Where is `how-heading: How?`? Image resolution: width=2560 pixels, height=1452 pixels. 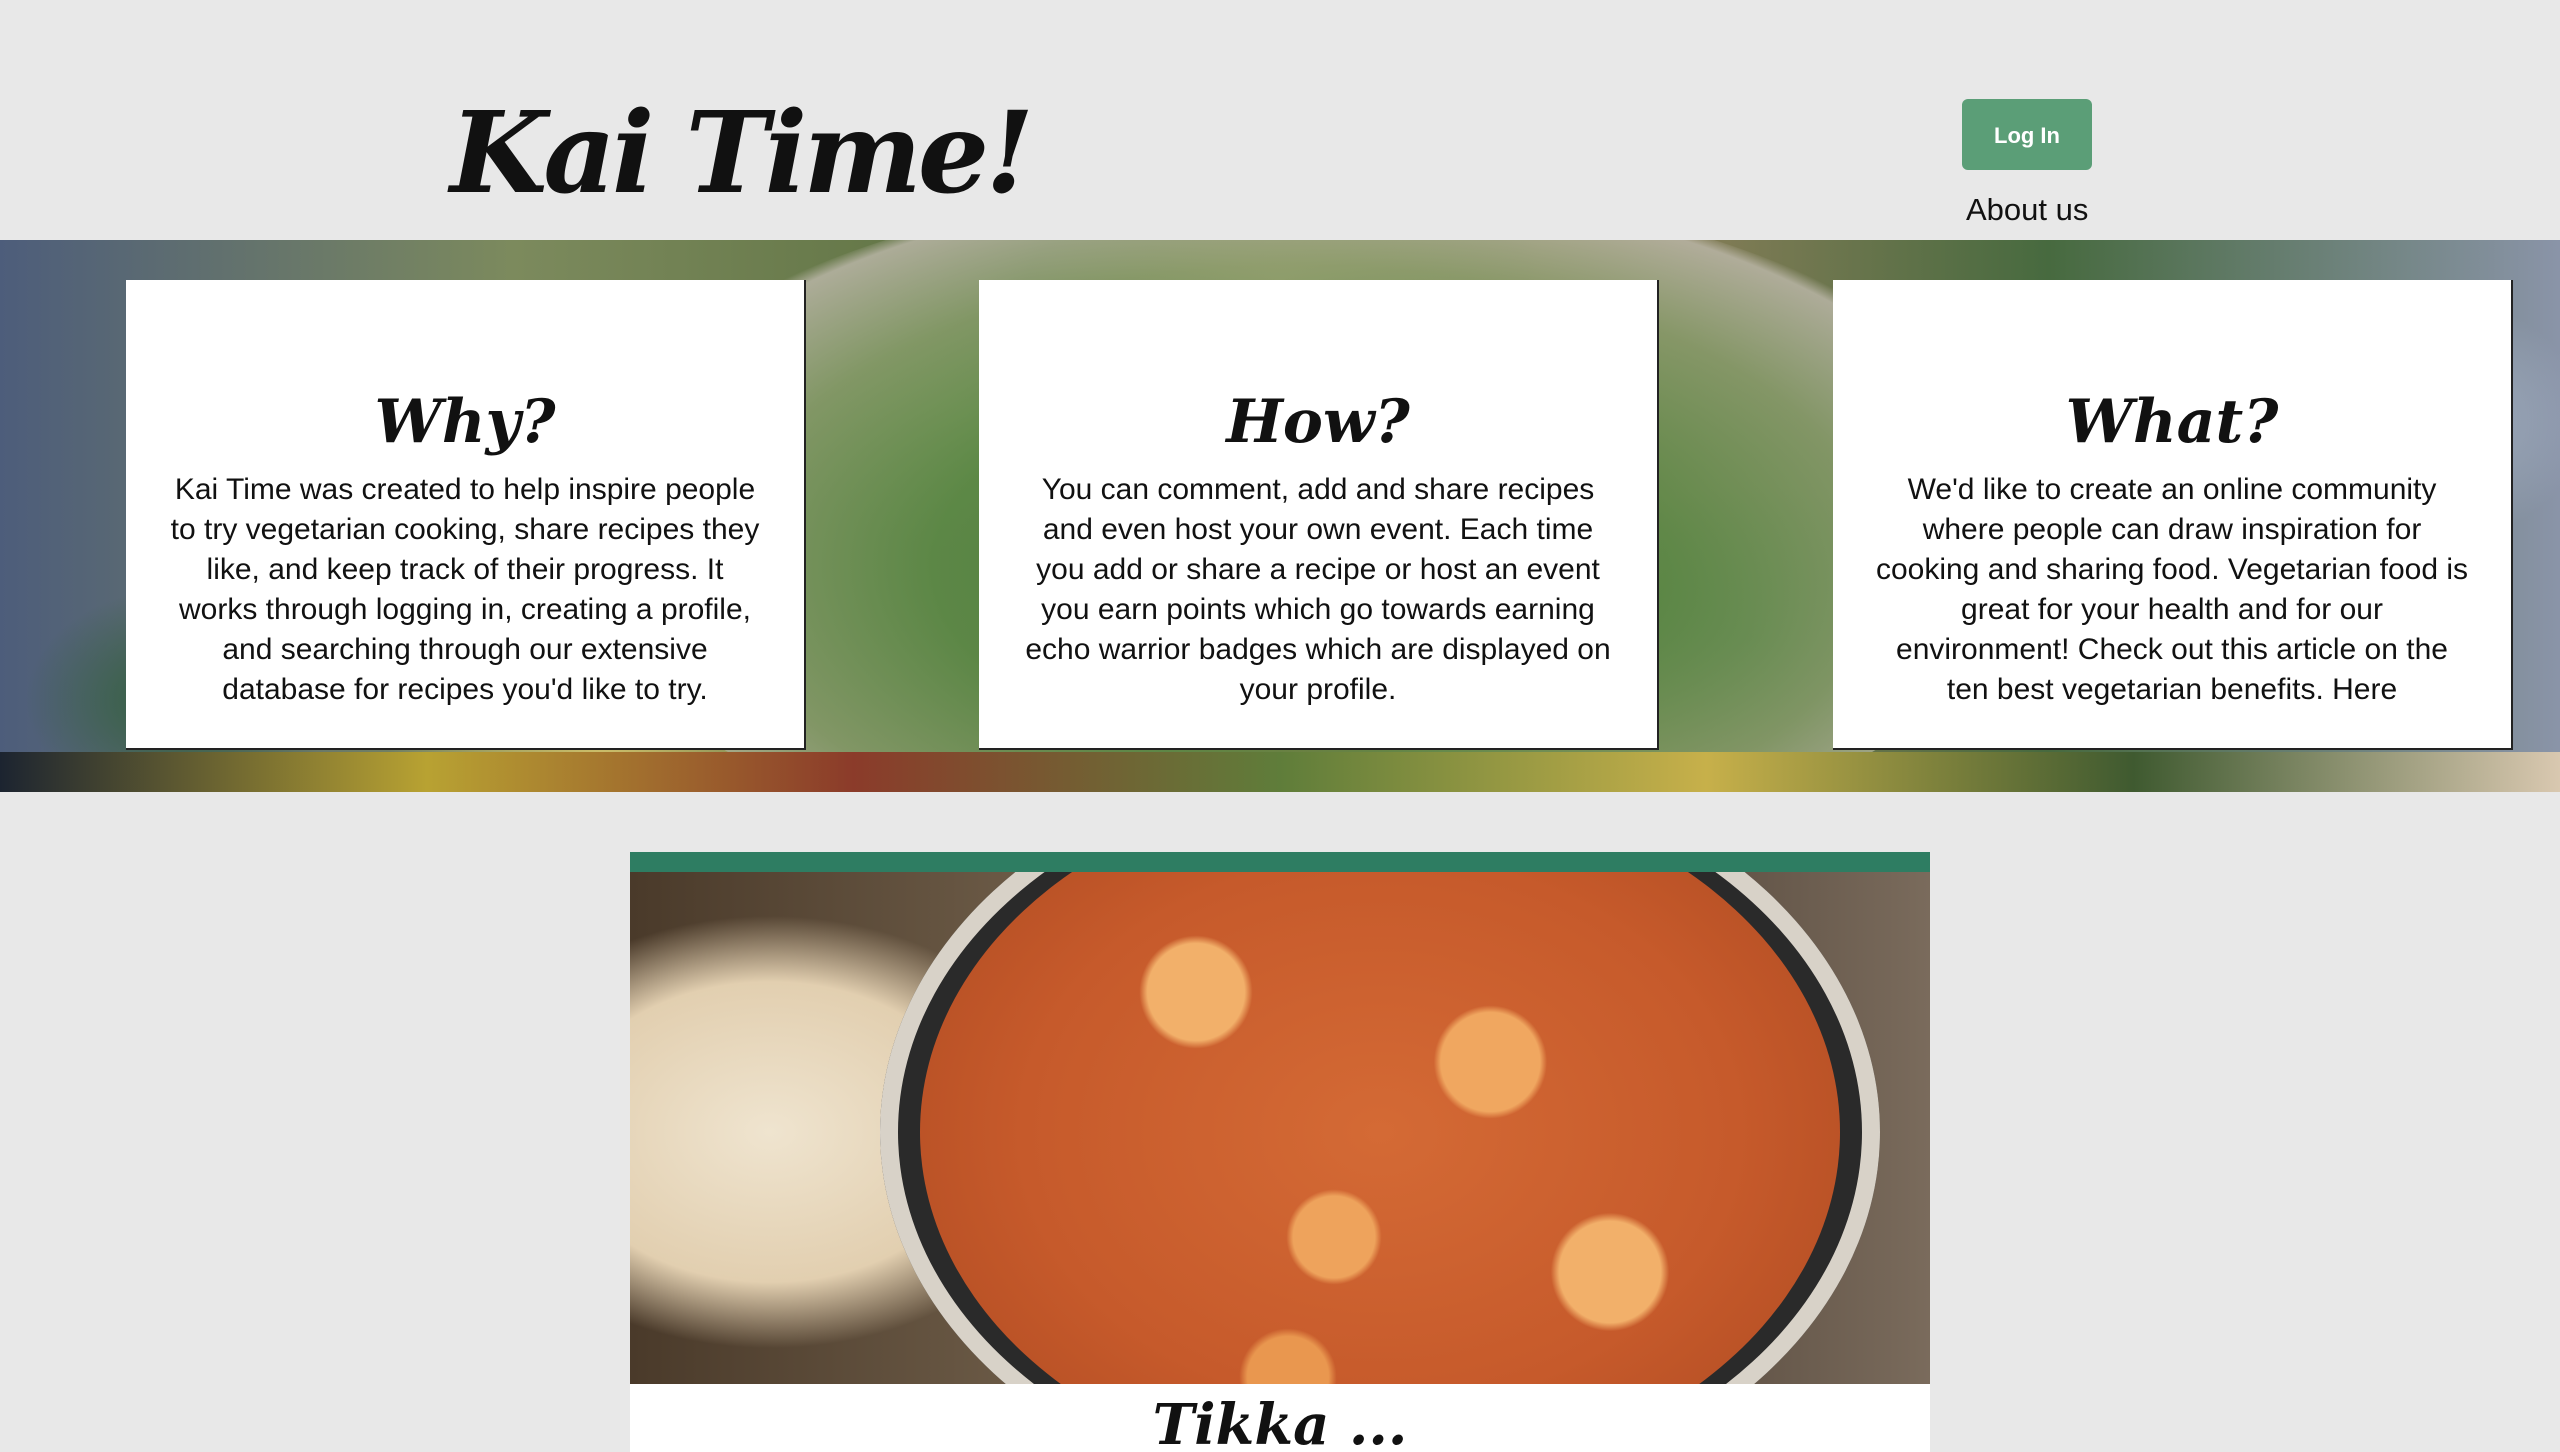
how-heading: How? is located at coordinates (1318, 422).